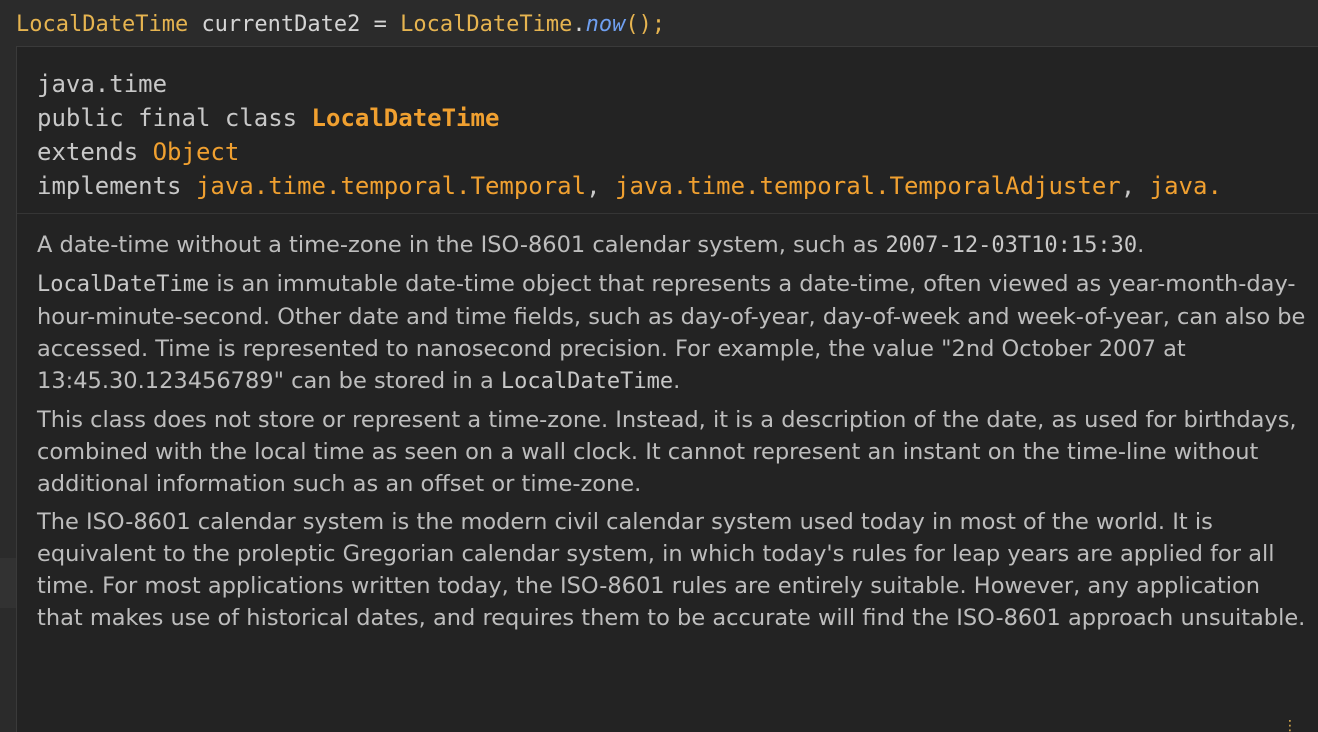 The height and width of the screenshot is (732, 1318). Describe the element at coordinates (1186, 186) in the screenshot. I see `implements-link-more: java.` at that location.